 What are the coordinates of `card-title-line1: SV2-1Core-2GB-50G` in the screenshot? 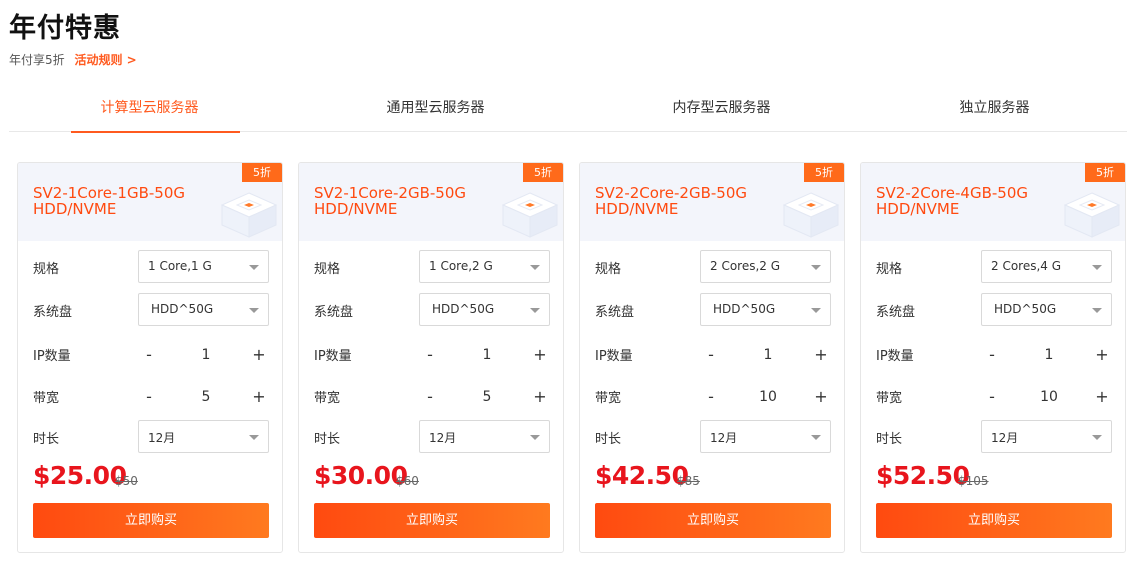 It's located at (390, 193).